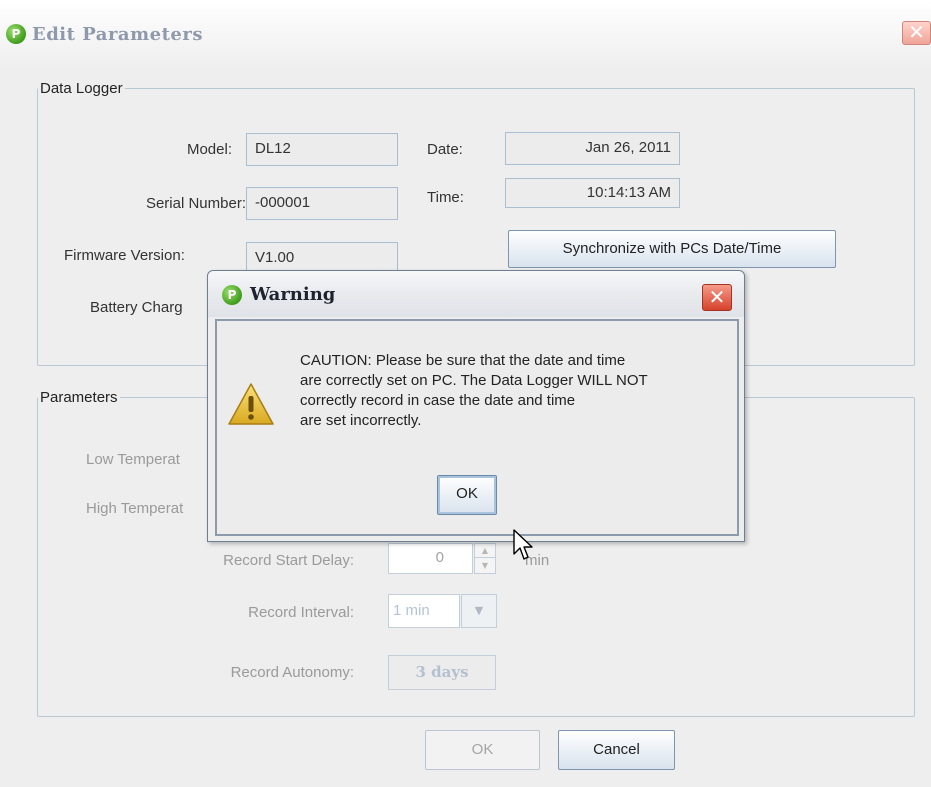 This screenshot has width=931, height=787. What do you see at coordinates (916, 33) in the screenshot?
I see `close-button: ✕` at bounding box center [916, 33].